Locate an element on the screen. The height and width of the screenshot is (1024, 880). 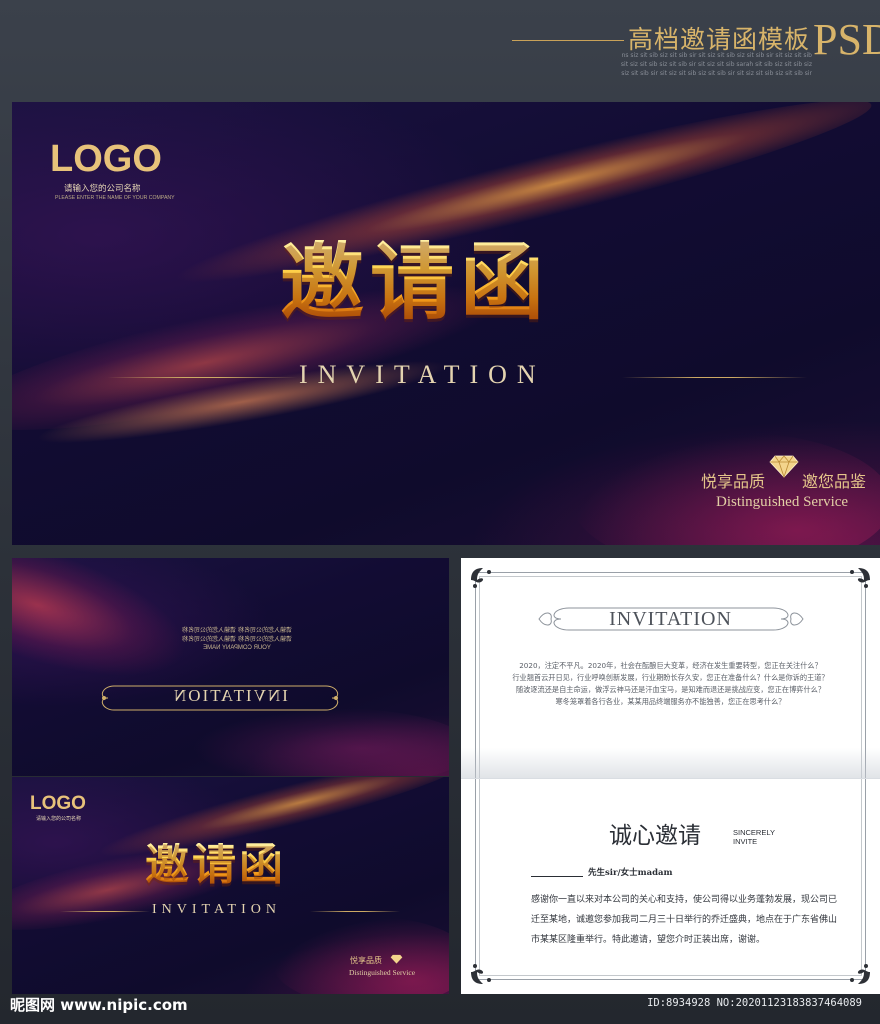
sincere-invite-title: 诚心邀请 is located at coordinates (655, 836).